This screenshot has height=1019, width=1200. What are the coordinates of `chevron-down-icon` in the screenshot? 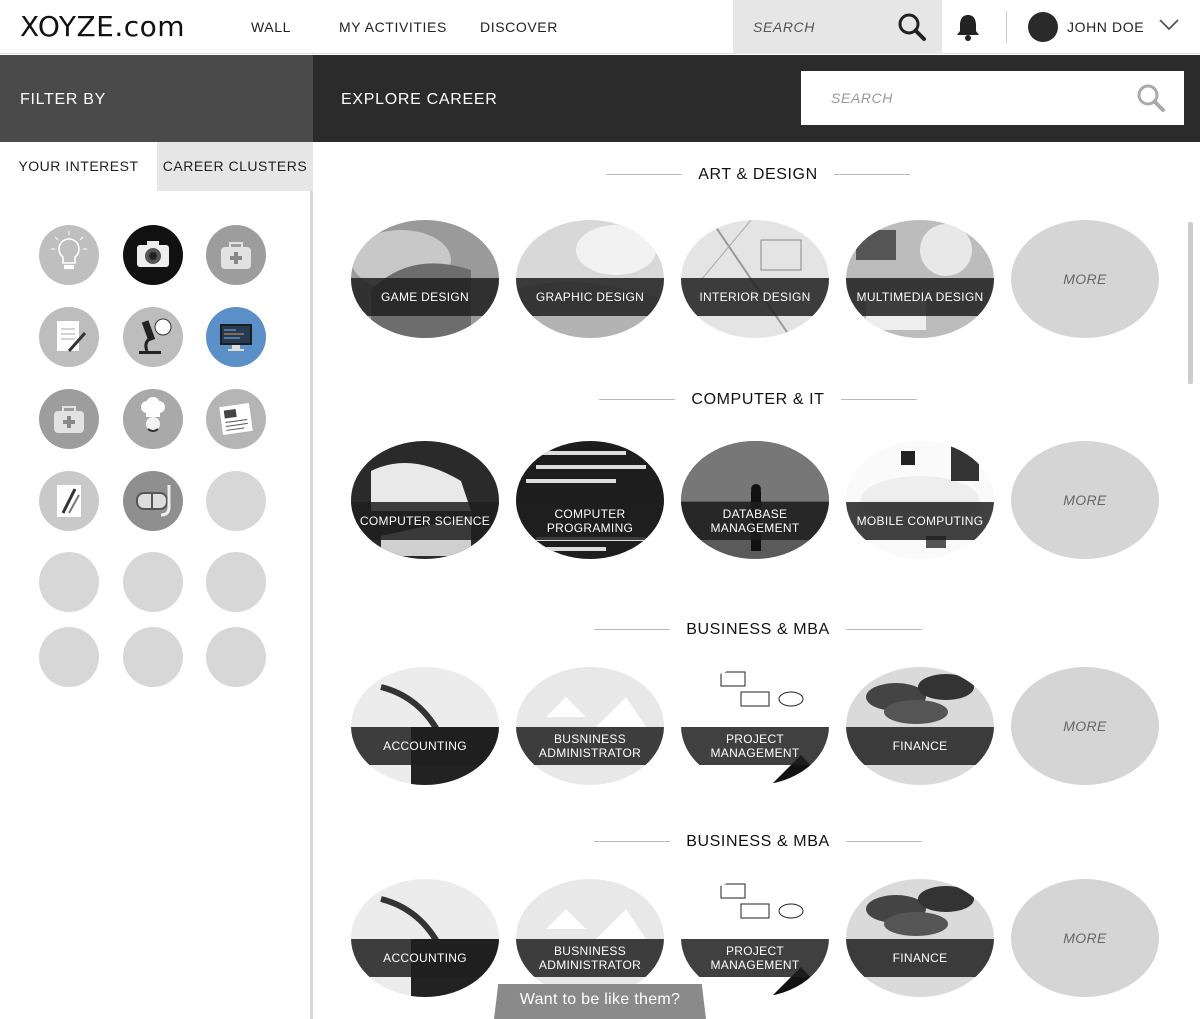 It's located at (1169, 25).